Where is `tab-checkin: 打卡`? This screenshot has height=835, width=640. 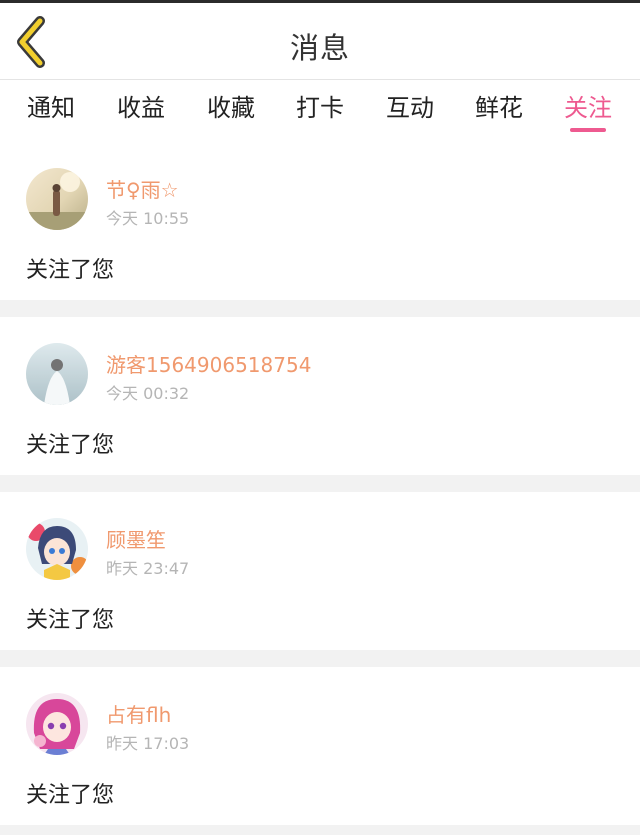
tab-checkin: 打卡 is located at coordinates (320, 108).